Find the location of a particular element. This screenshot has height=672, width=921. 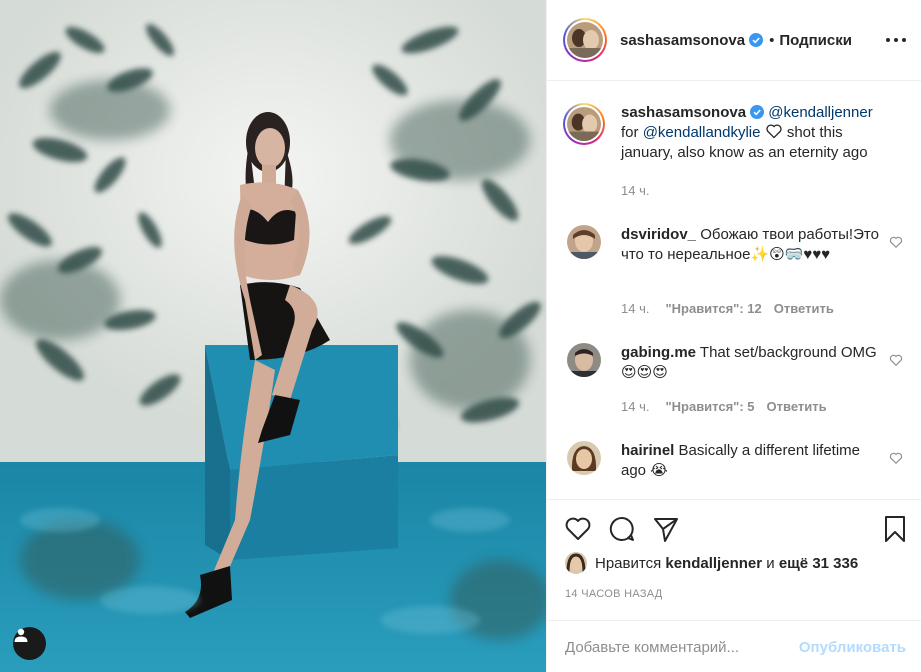

comment-meta: 14 ч. "Нравится": 5 Ответить is located at coordinates (724, 406).